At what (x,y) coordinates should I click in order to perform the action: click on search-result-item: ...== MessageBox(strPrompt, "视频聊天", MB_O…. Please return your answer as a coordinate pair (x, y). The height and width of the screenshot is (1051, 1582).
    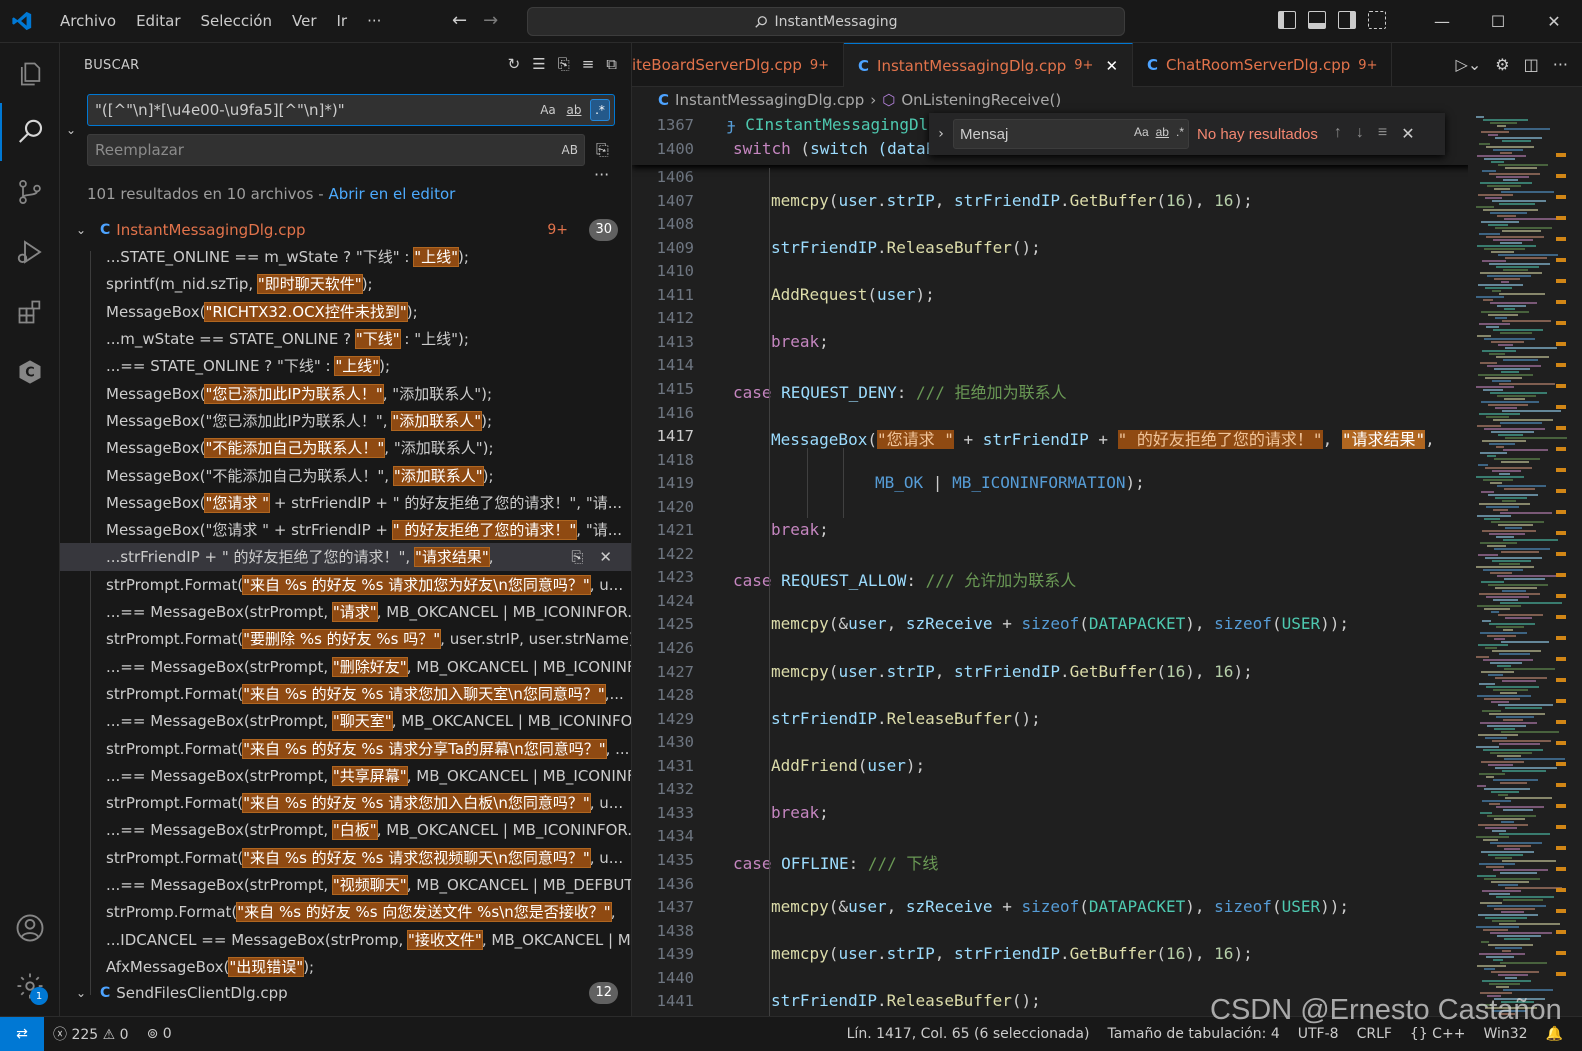
    Looking at the image, I should click on (368, 884).